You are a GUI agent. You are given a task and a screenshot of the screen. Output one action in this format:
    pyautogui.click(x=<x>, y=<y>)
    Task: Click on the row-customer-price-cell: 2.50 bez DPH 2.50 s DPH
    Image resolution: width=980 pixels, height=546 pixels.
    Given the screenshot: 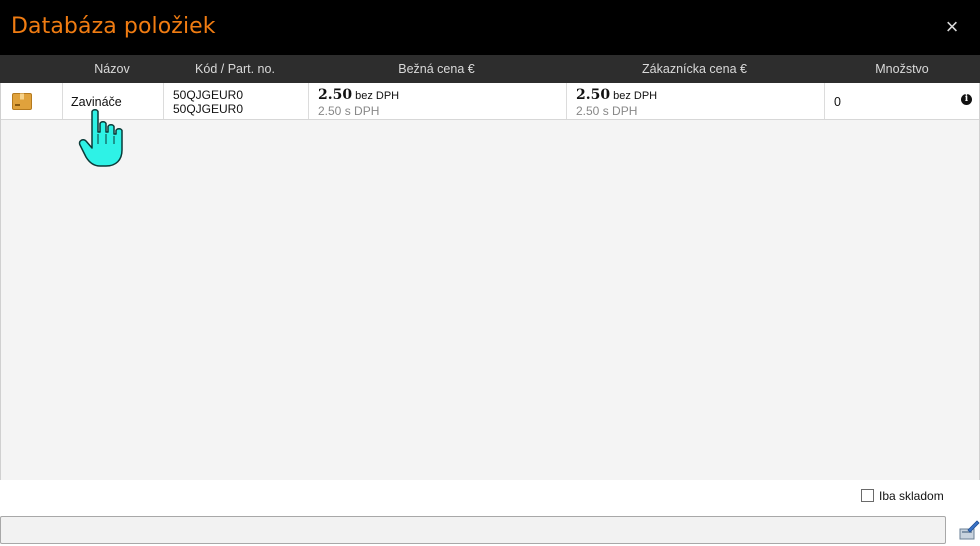 What is the action you would take?
    pyautogui.click(x=696, y=101)
    